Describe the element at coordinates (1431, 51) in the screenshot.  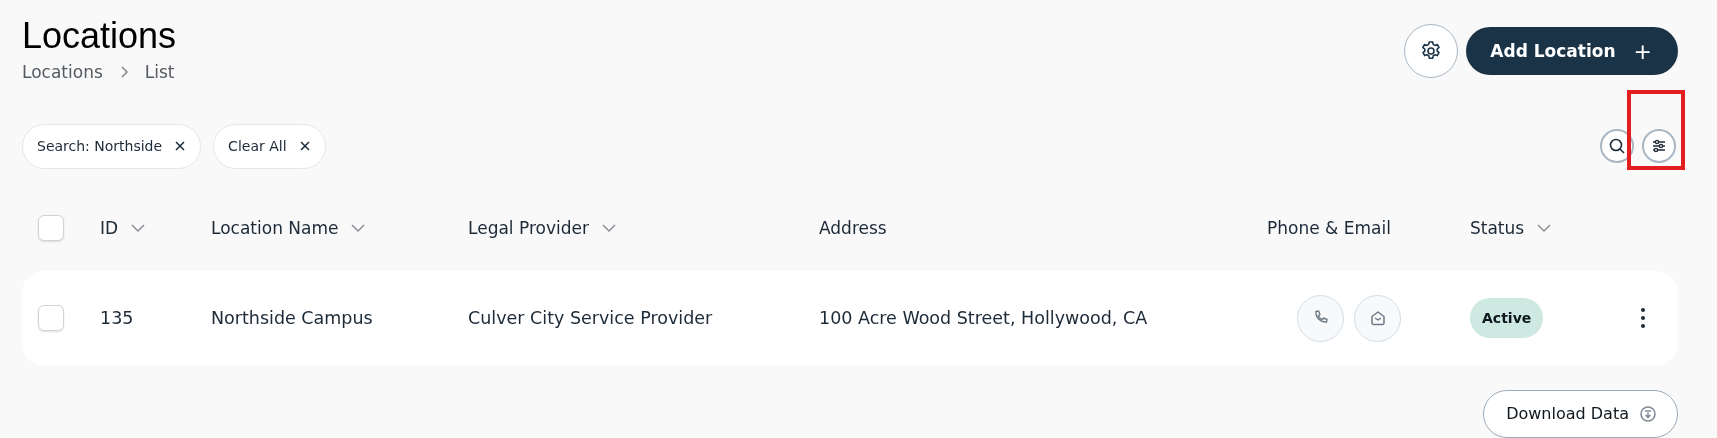
I see `settings-button` at that location.